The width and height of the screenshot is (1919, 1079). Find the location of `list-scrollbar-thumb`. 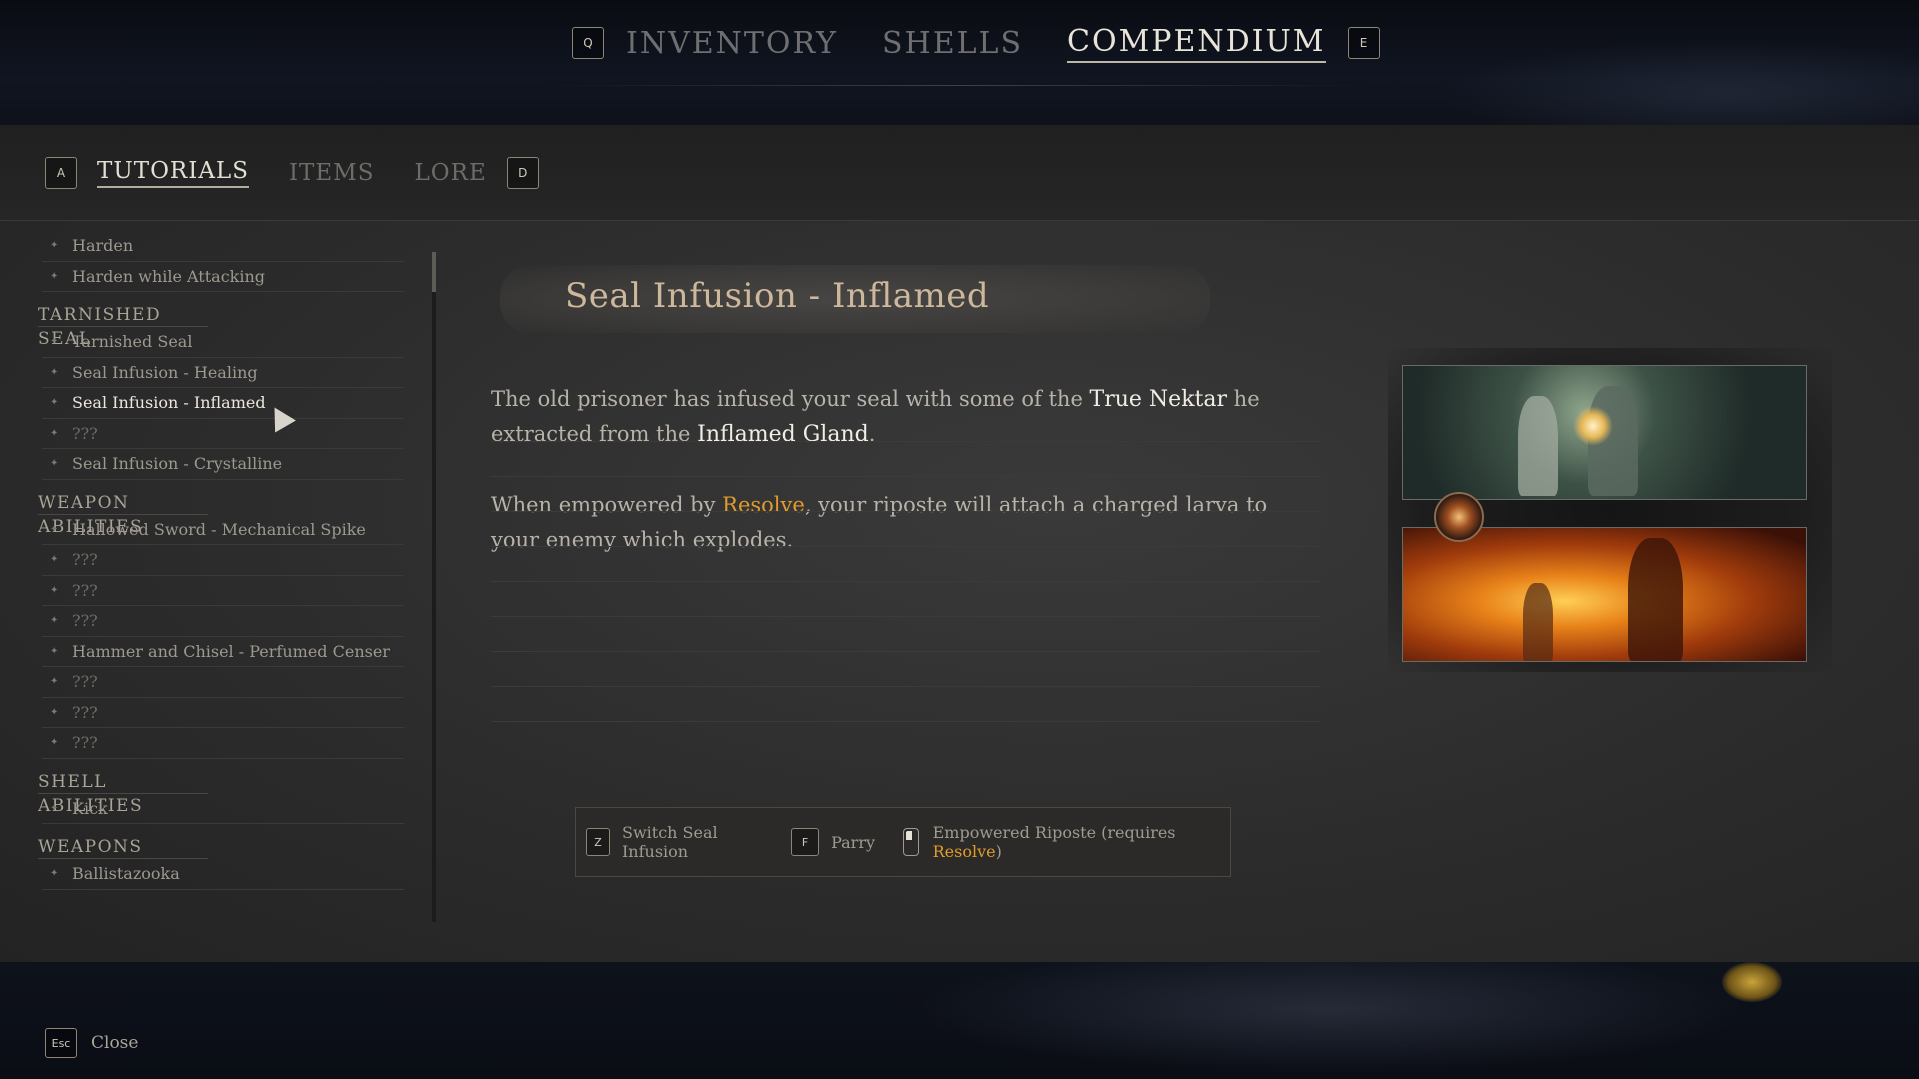

list-scrollbar-thumb is located at coordinates (434, 272).